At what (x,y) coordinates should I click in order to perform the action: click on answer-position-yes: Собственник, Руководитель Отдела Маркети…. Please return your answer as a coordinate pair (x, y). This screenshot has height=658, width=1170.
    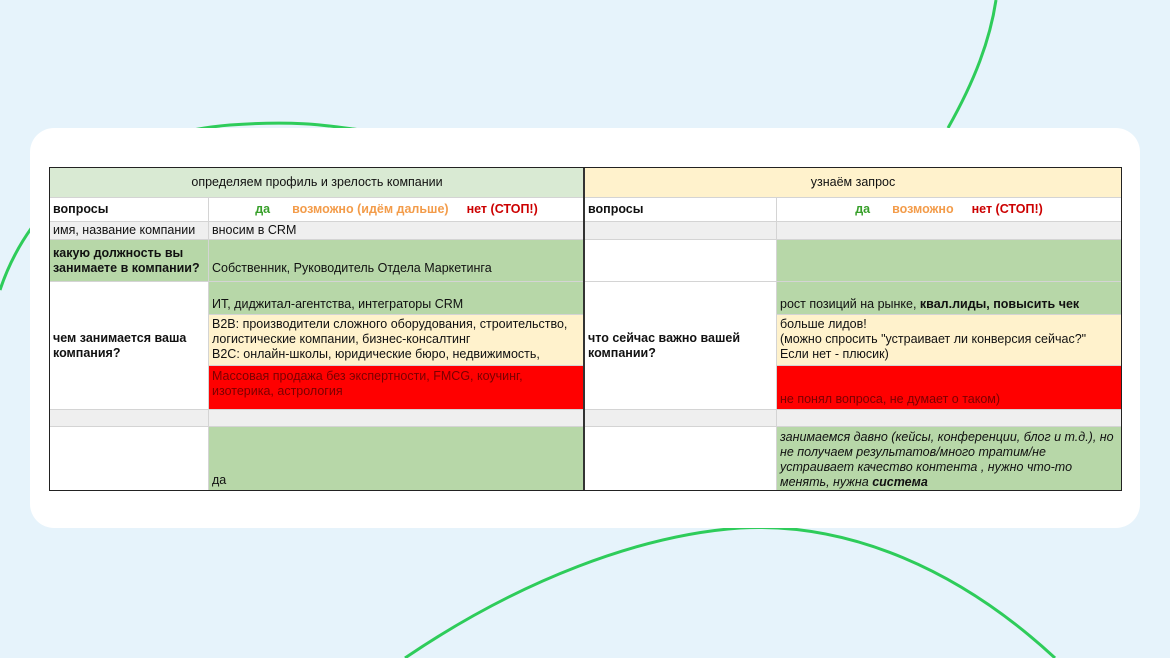
    Looking at the image, I should click on (396, 260).